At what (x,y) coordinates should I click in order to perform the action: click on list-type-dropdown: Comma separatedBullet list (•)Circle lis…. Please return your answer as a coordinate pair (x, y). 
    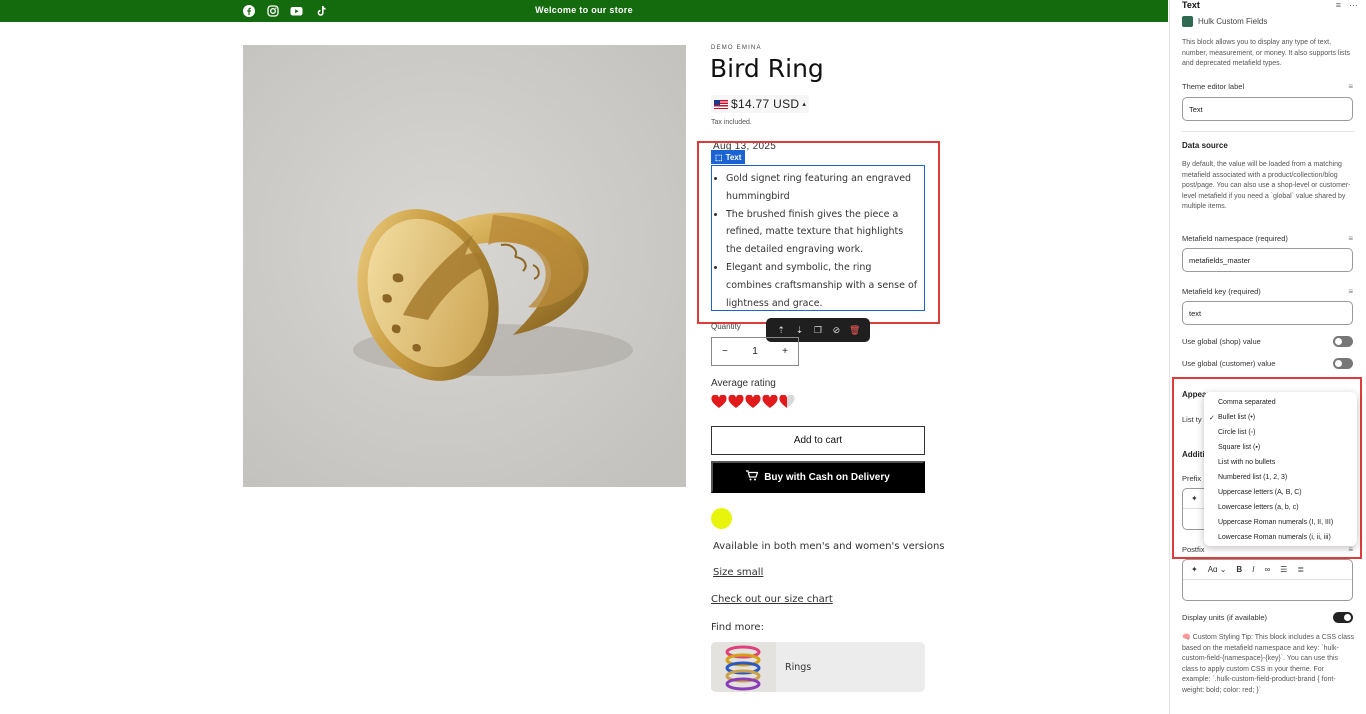
    Looking at the image, I should click on (1280, 469).